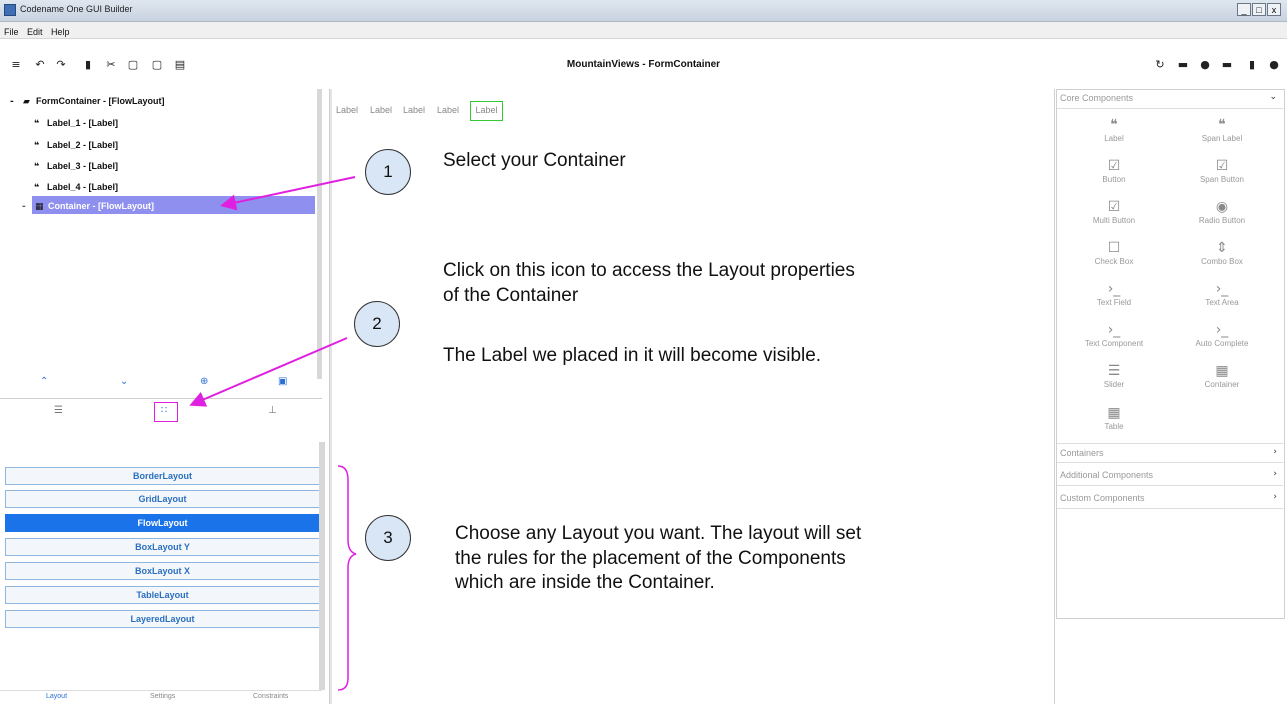  What do you see at coordinates (388, 172) in the screenshot?
I see `step-1-badge: 1` at bounding box center [388, 172].